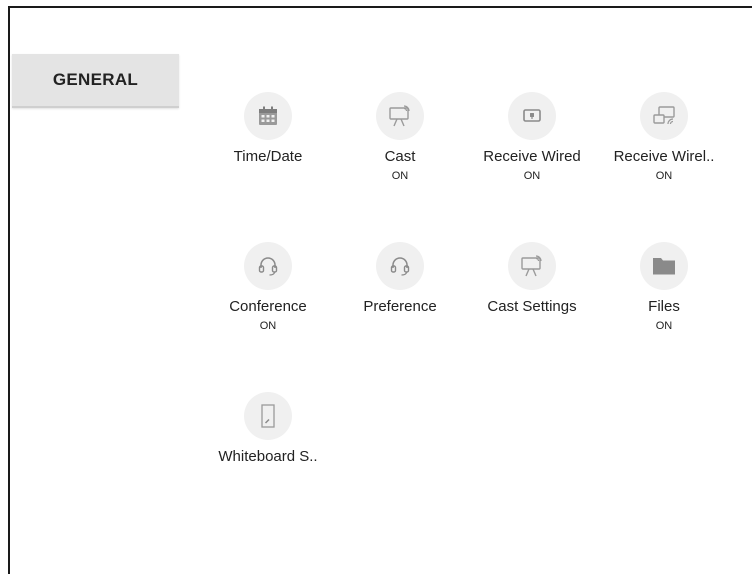 The height and width of the screenshot is (574, 752). What do you see at coordinates (399, 145) in the screenshot?
I see `tile-cast: Cast ON` at bounding box center [399, 145].